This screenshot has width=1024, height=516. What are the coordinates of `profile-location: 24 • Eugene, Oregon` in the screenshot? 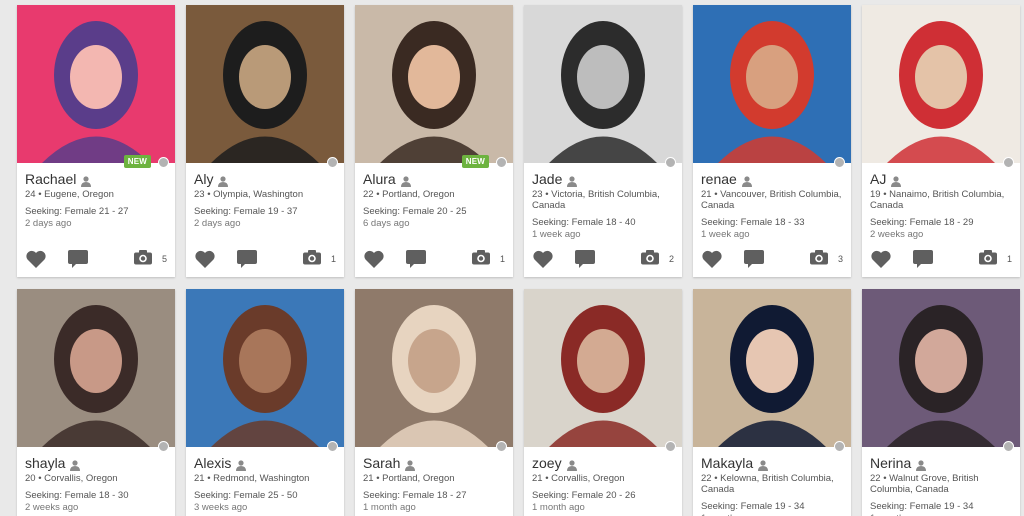 It's located at (69, 194).